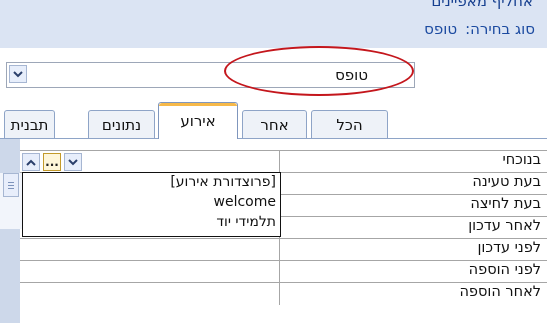 The height and width of the screenshot is (323, 547). I want to click on property-name: לפני הוספה, so click(504, 270).